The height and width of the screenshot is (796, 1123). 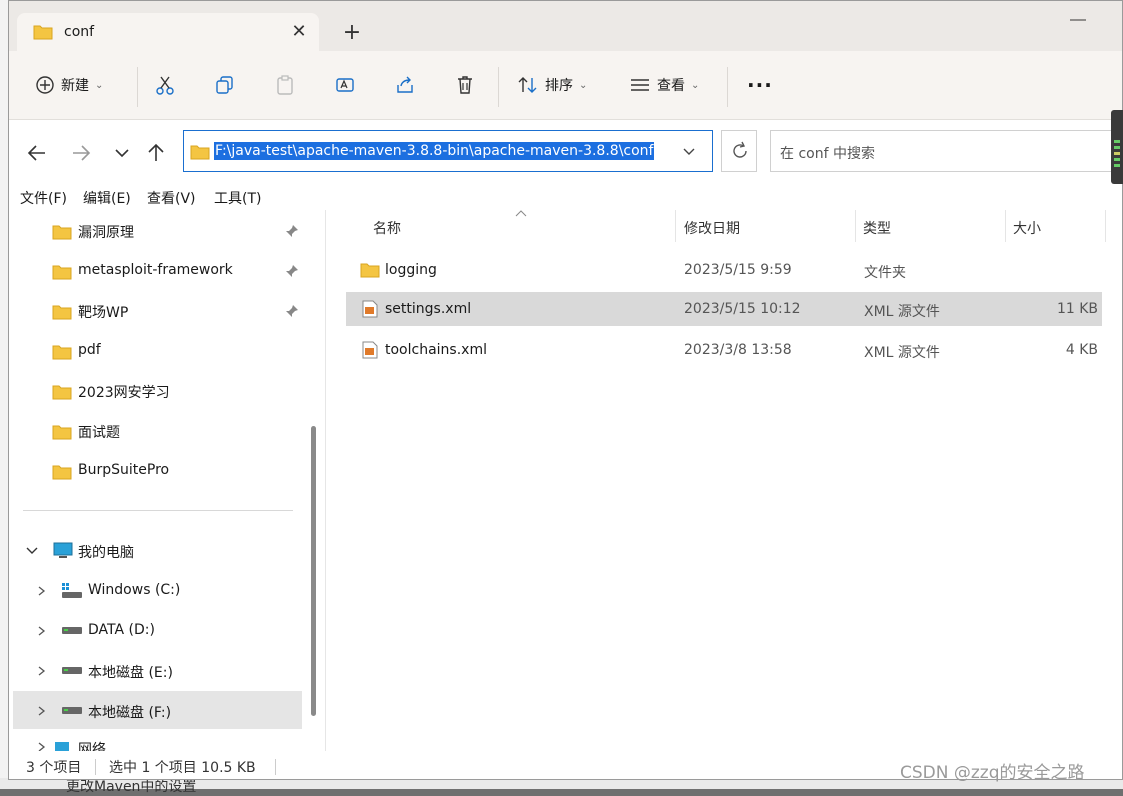 What do you see at coordinates (671, 86) in the screenshot?
I see `view-label: 查看` at bounding box center [671, 86].